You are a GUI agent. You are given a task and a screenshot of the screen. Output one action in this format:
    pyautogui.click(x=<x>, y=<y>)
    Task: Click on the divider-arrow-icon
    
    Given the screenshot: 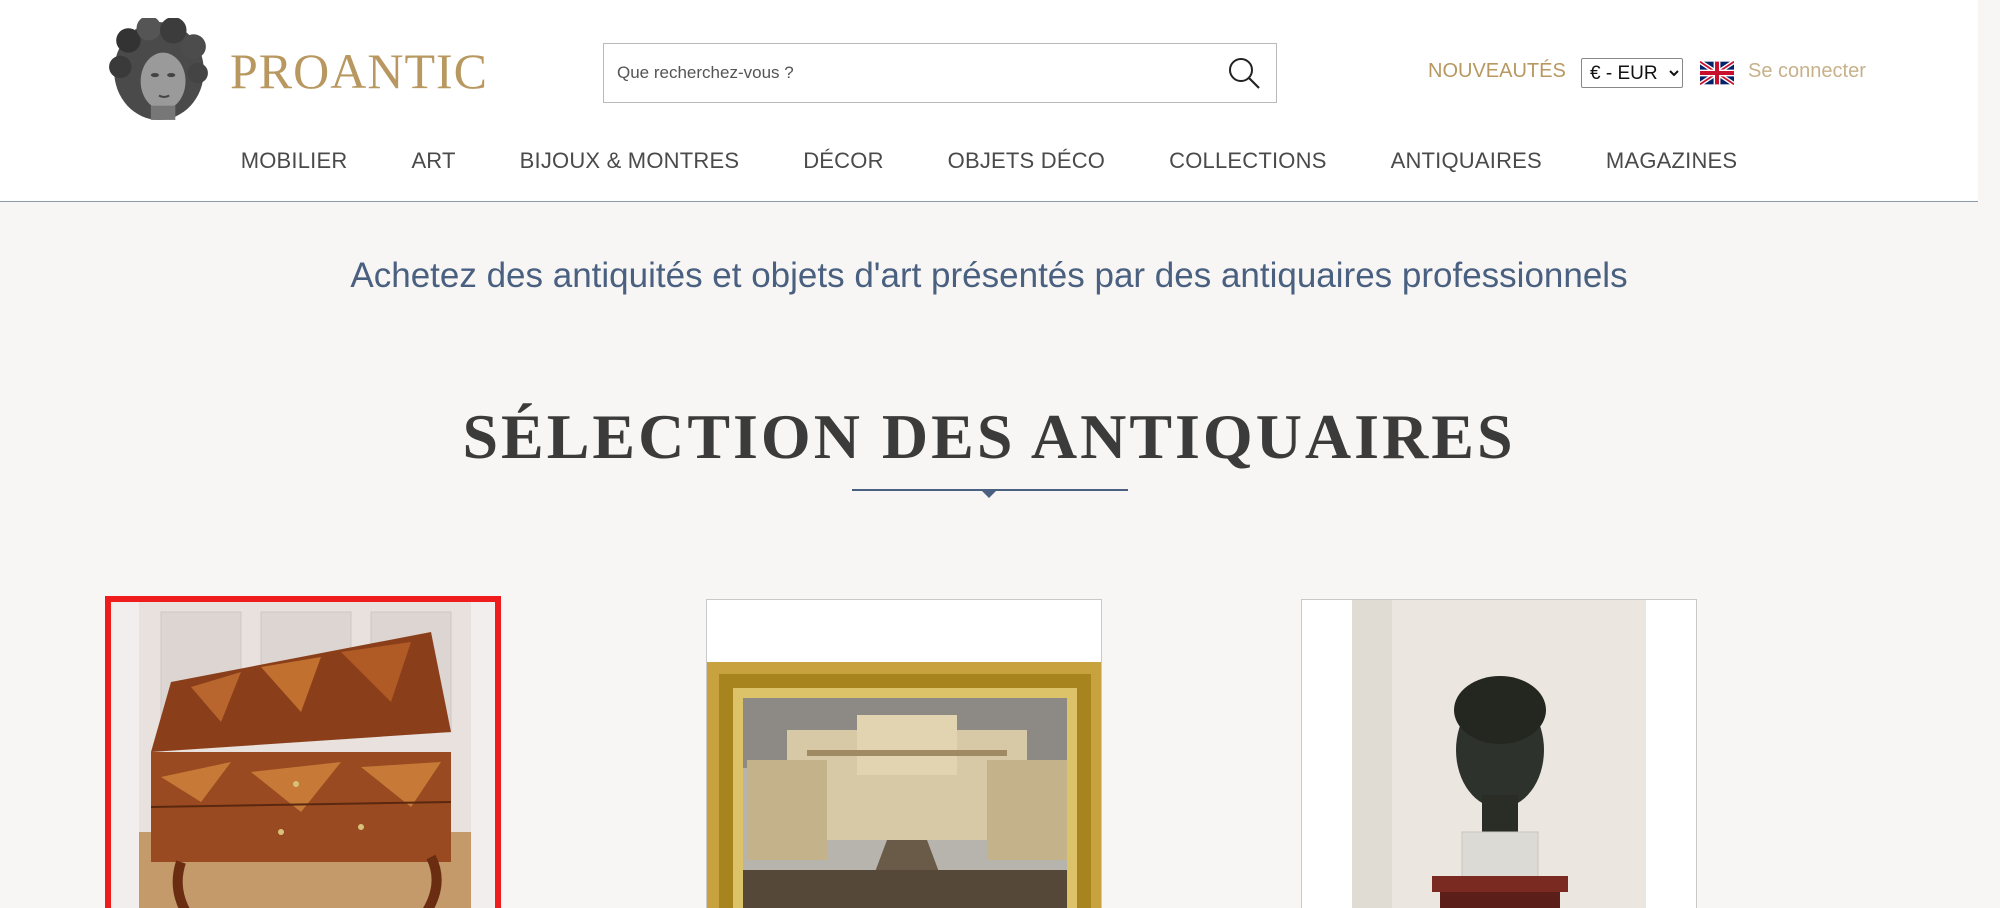 What is the action you would take?
    pyautogui.click(x=989, y=494)
    